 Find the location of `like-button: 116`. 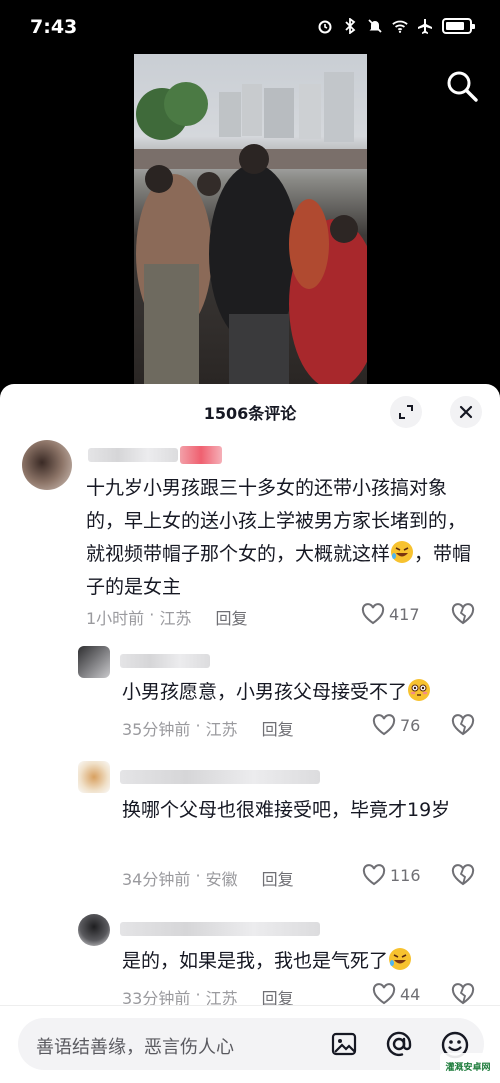

like-button: 116 is located at coordinates (391, 875).